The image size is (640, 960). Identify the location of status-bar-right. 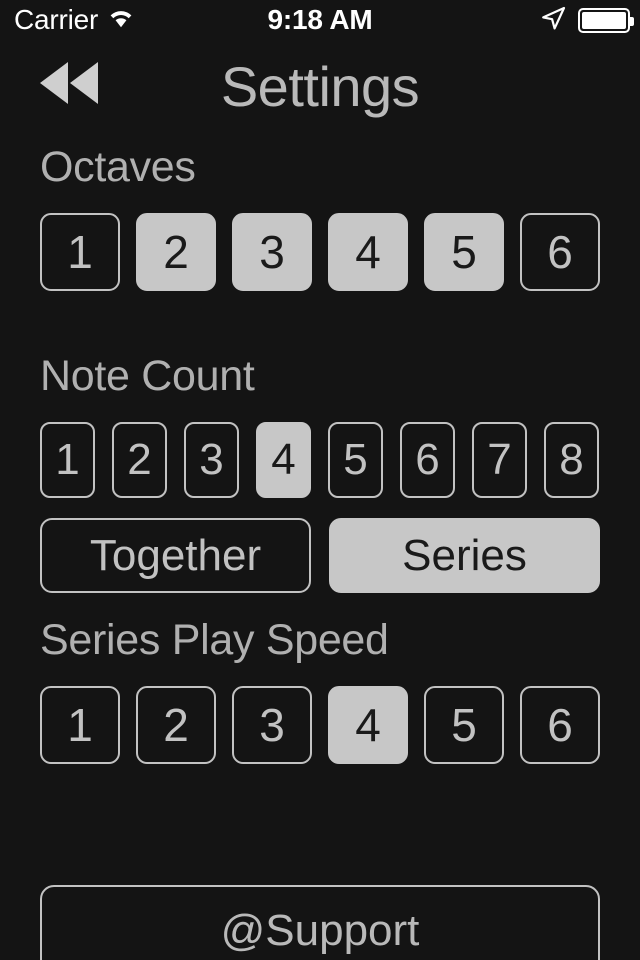
(587, 20).